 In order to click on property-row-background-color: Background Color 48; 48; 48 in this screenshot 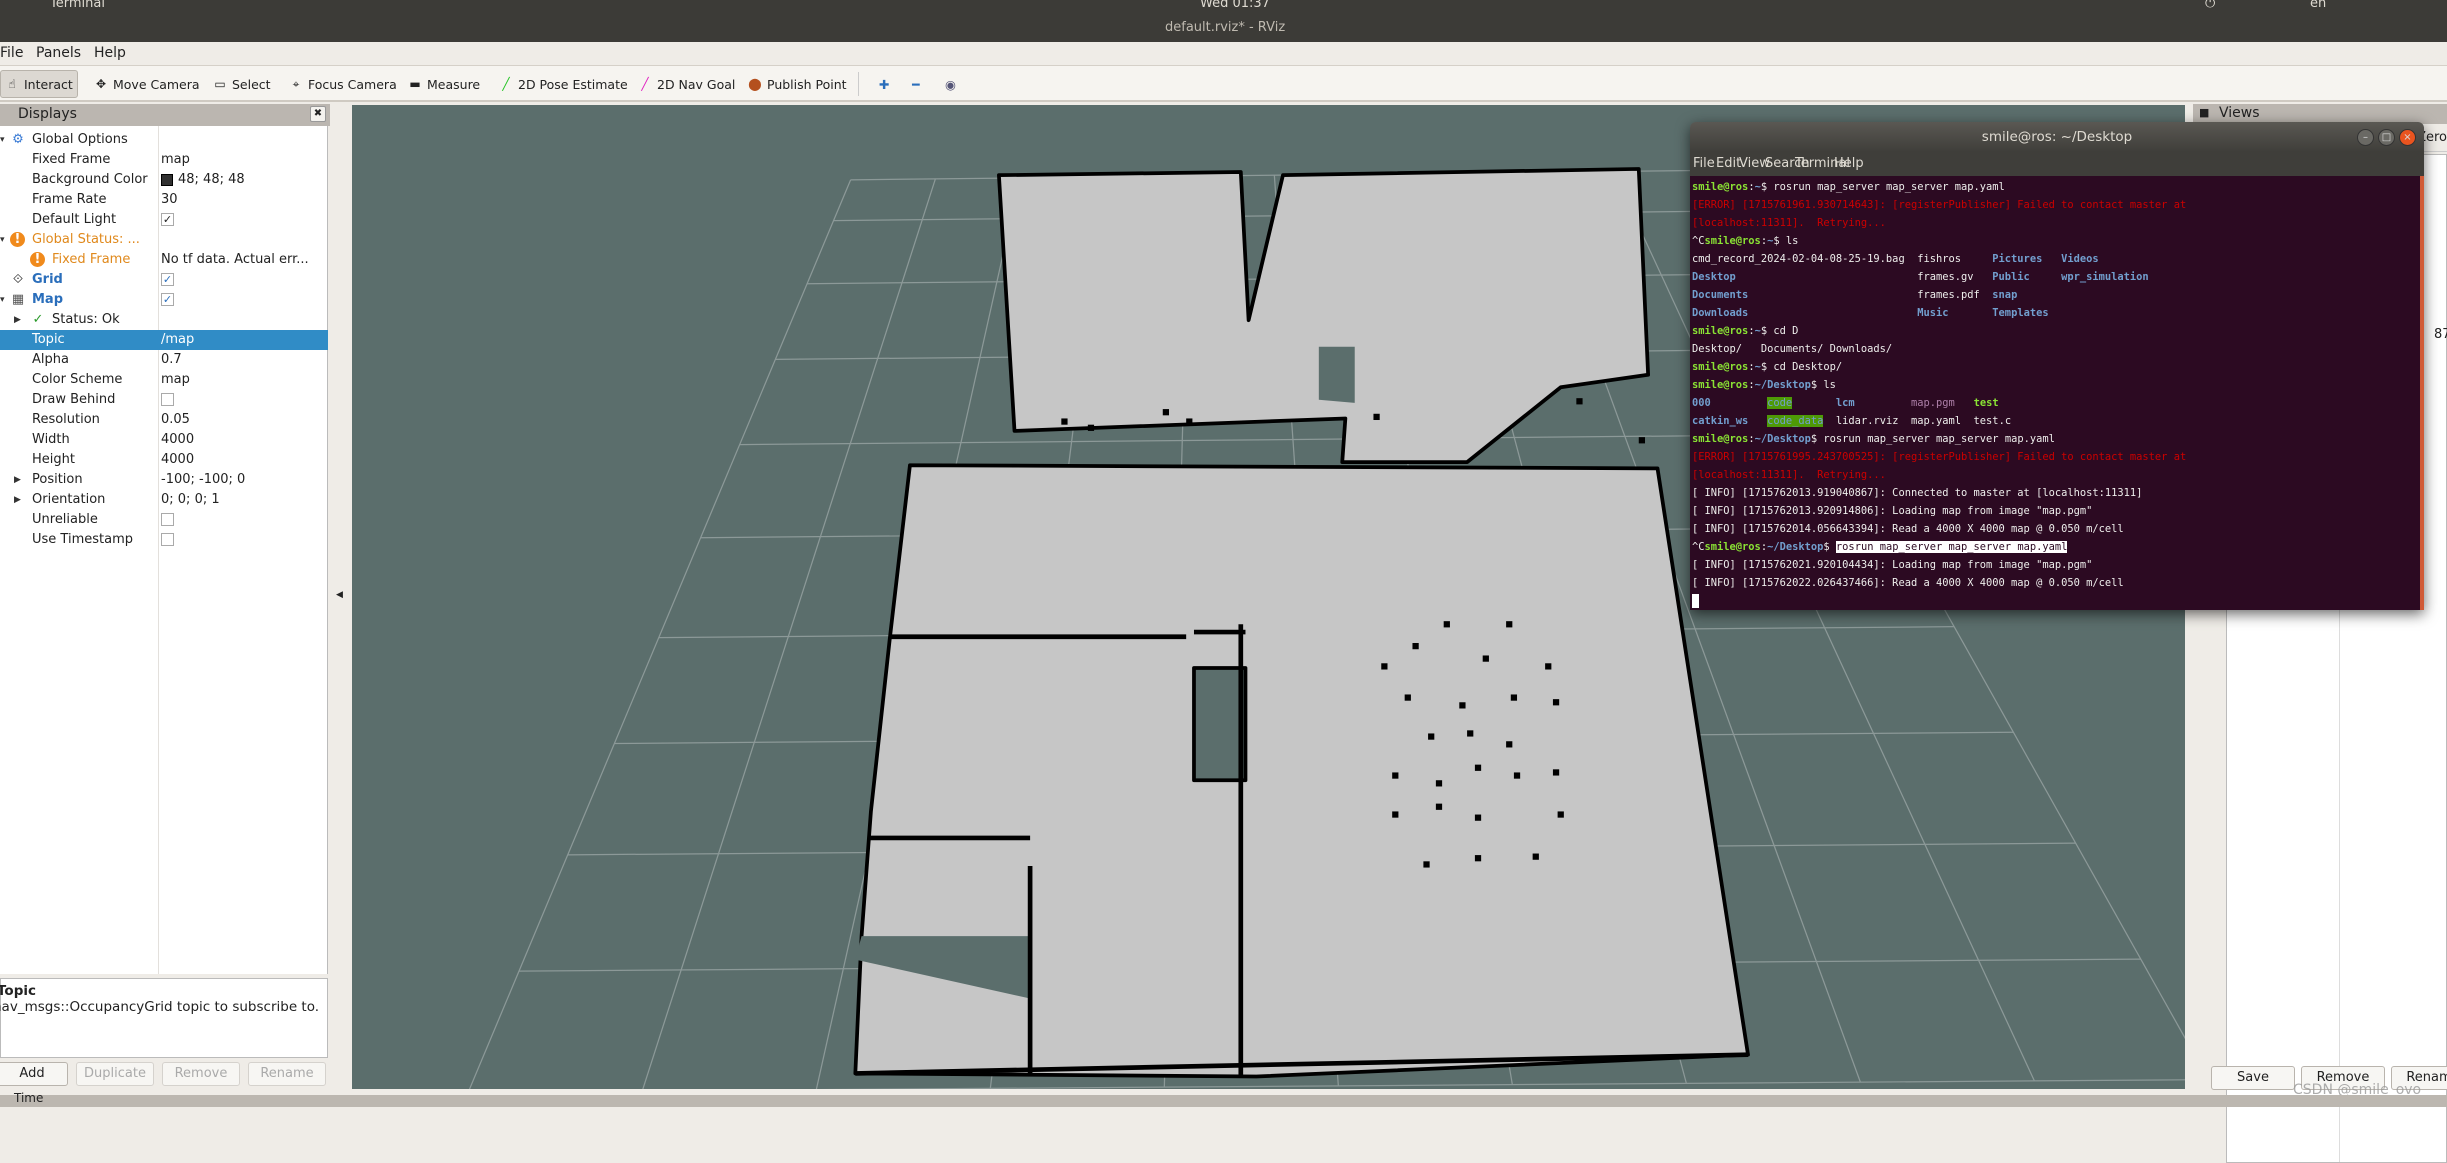, I will do `click(164, 180)`.